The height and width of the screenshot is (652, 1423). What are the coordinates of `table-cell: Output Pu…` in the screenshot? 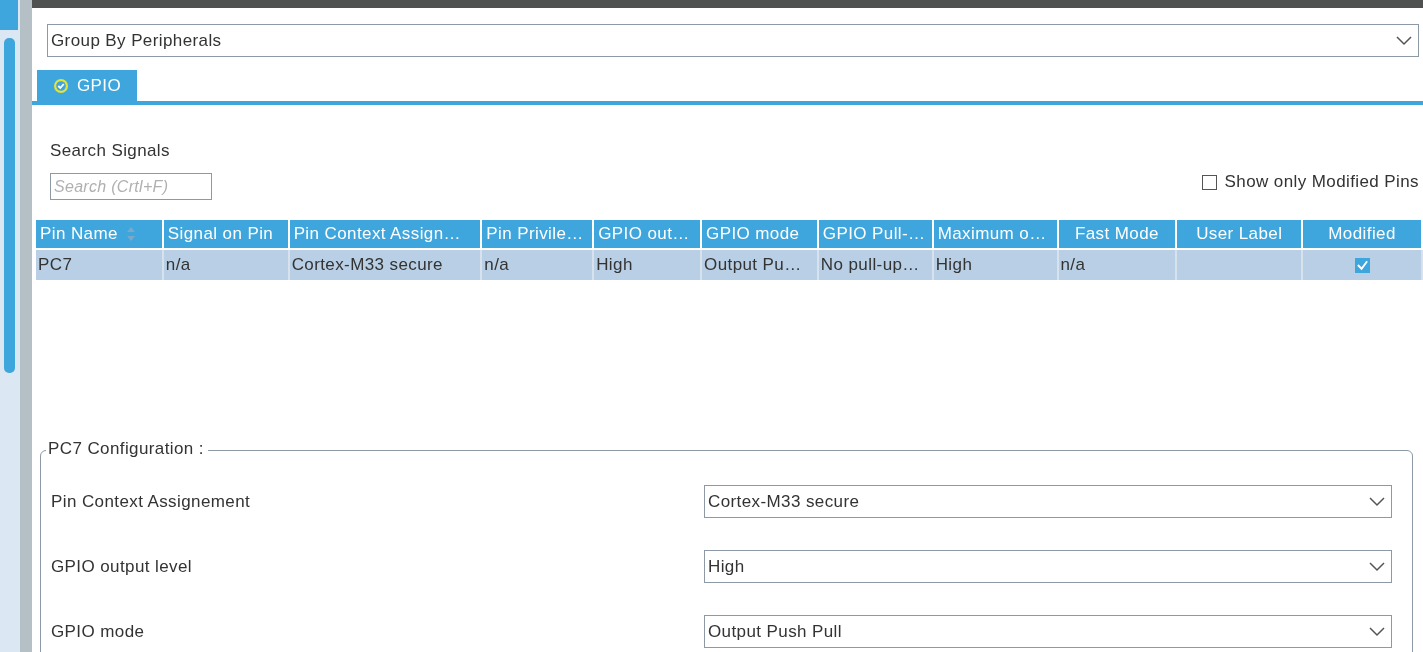 It's located at (760, 265).